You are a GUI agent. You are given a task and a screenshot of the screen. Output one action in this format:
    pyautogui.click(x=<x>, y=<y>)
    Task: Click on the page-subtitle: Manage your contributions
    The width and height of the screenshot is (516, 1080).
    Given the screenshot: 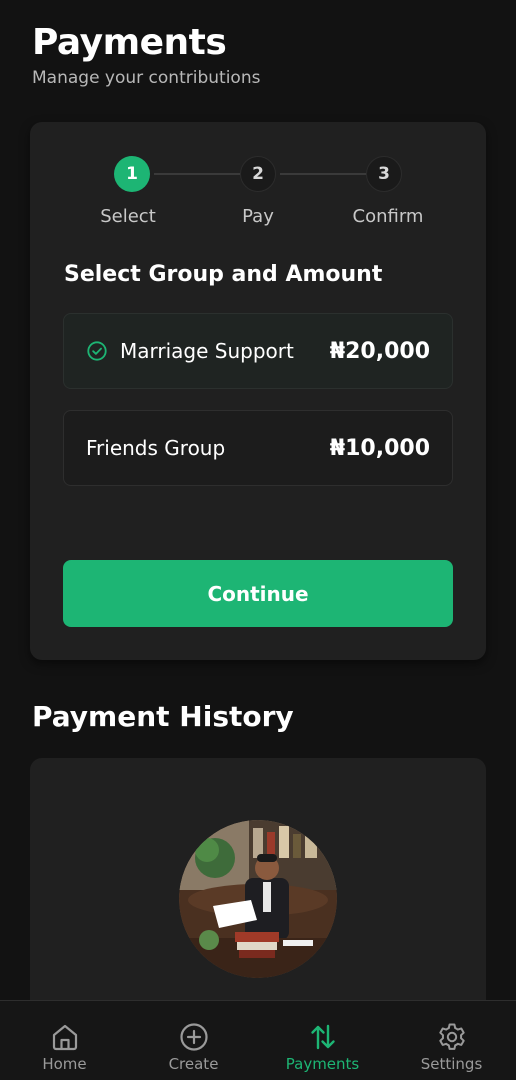 What is the action you would take?
    pyautogui.click(x=146, y=78)
    